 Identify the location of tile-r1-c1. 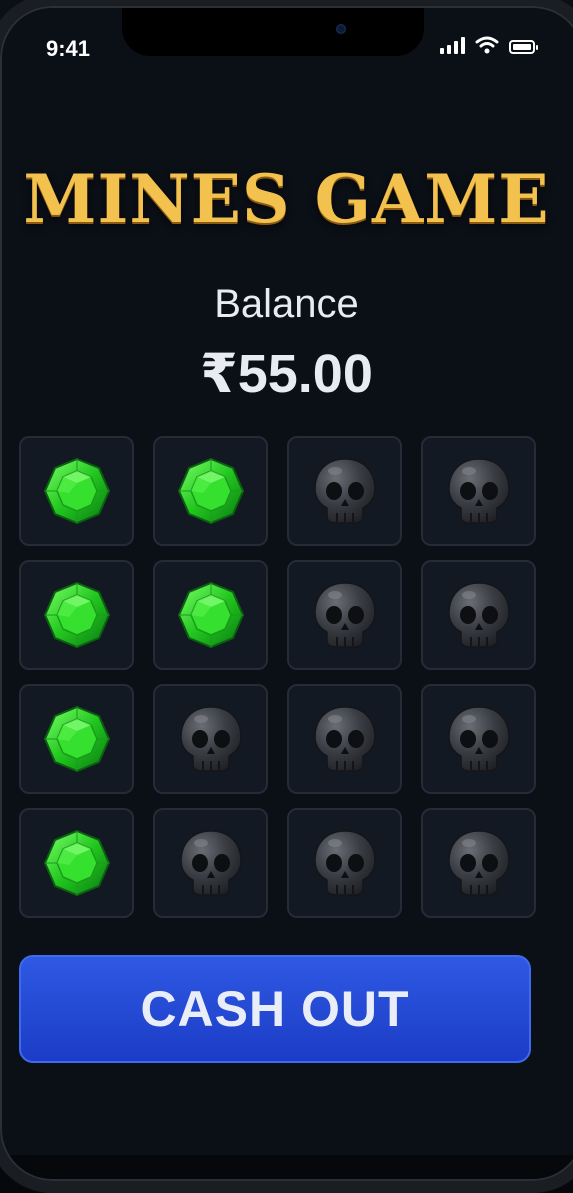
(76, 491).